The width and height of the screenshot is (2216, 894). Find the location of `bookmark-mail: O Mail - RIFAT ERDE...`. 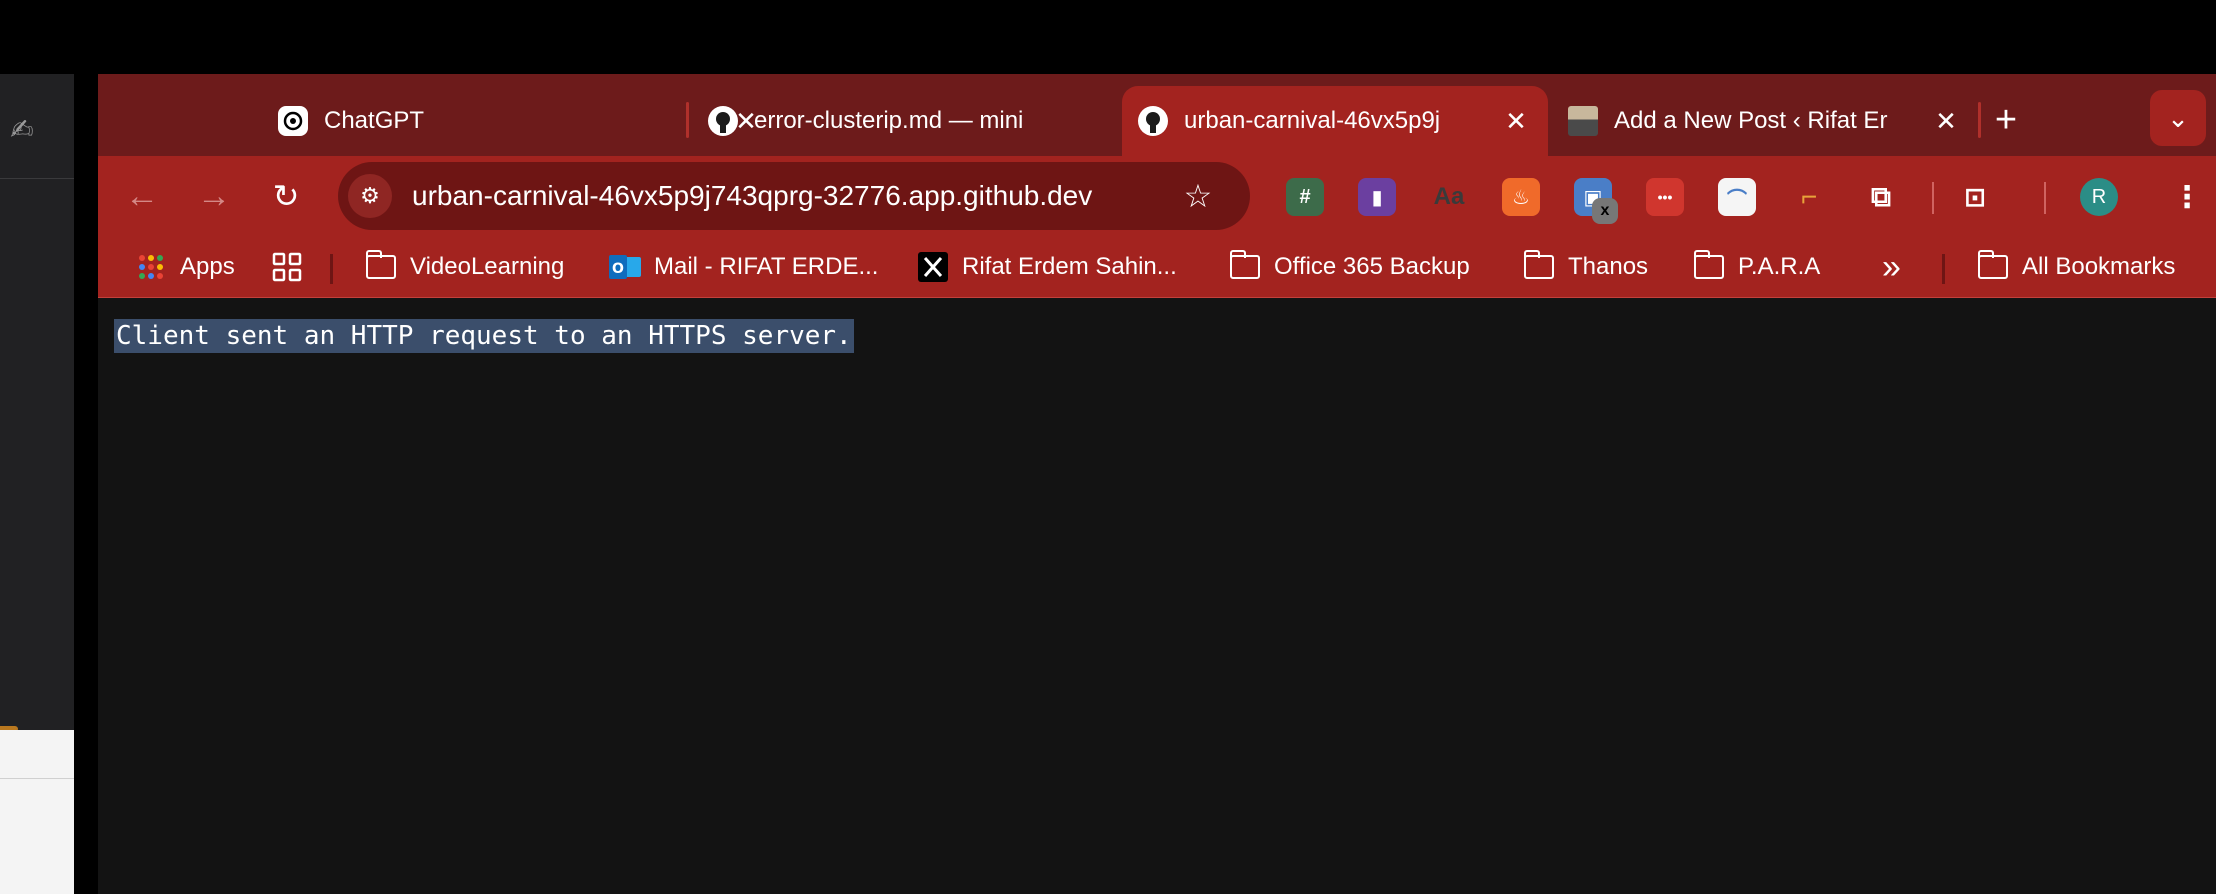

bookmark-mail: O Mail - RIFAT ERDE... is located at coordinates (743, 267).